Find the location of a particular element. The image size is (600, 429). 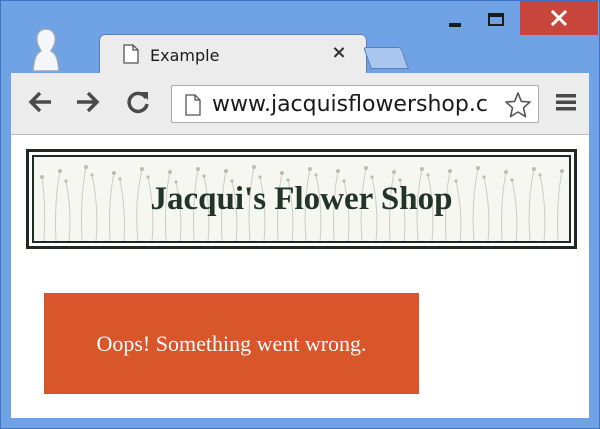

back-arrow-icon is located at coordinates (39, 102).